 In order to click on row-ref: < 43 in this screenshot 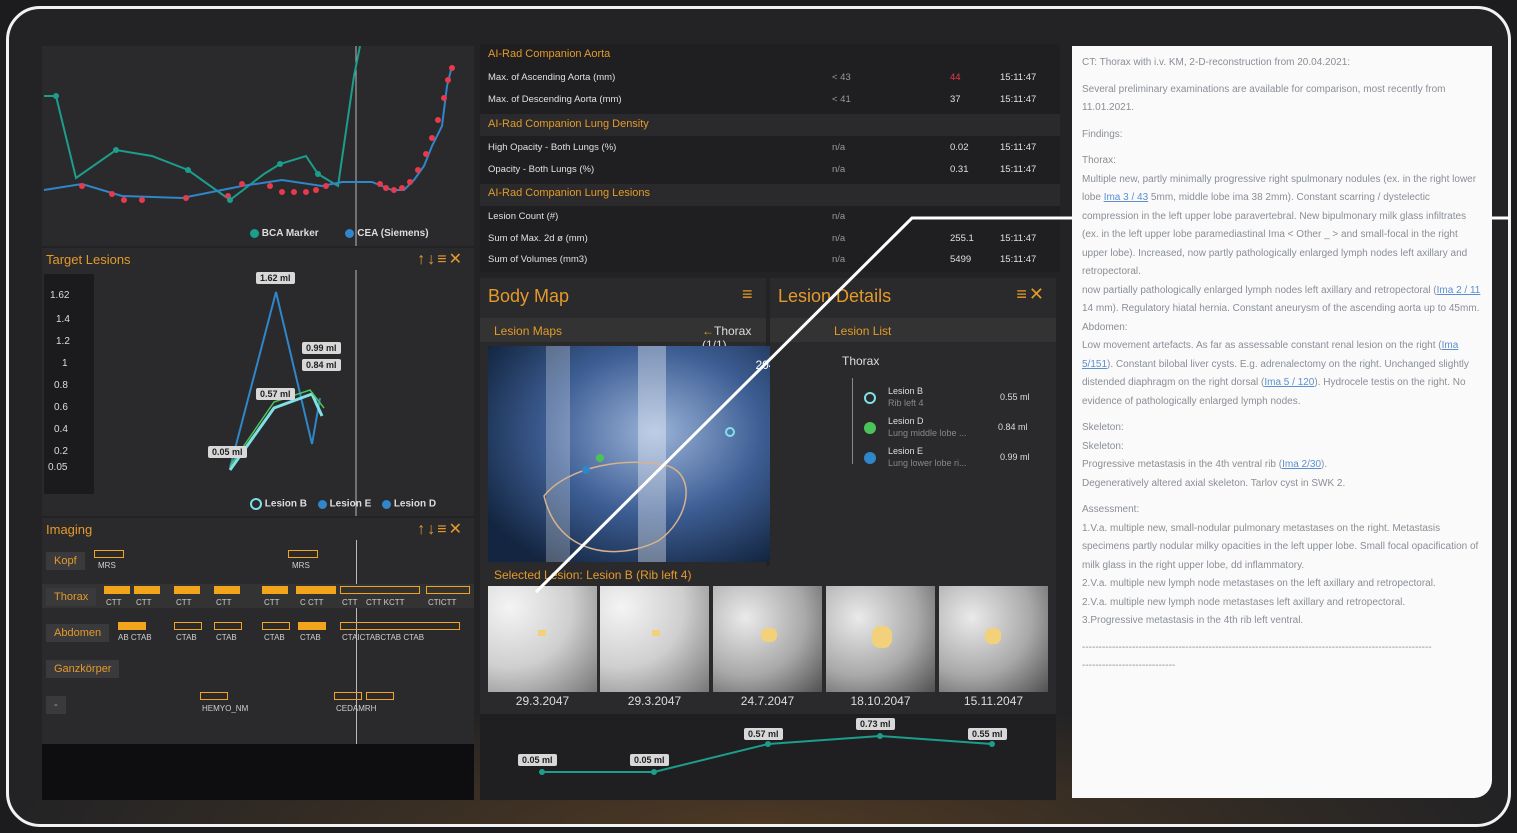, I will do `click(841, 77)`.